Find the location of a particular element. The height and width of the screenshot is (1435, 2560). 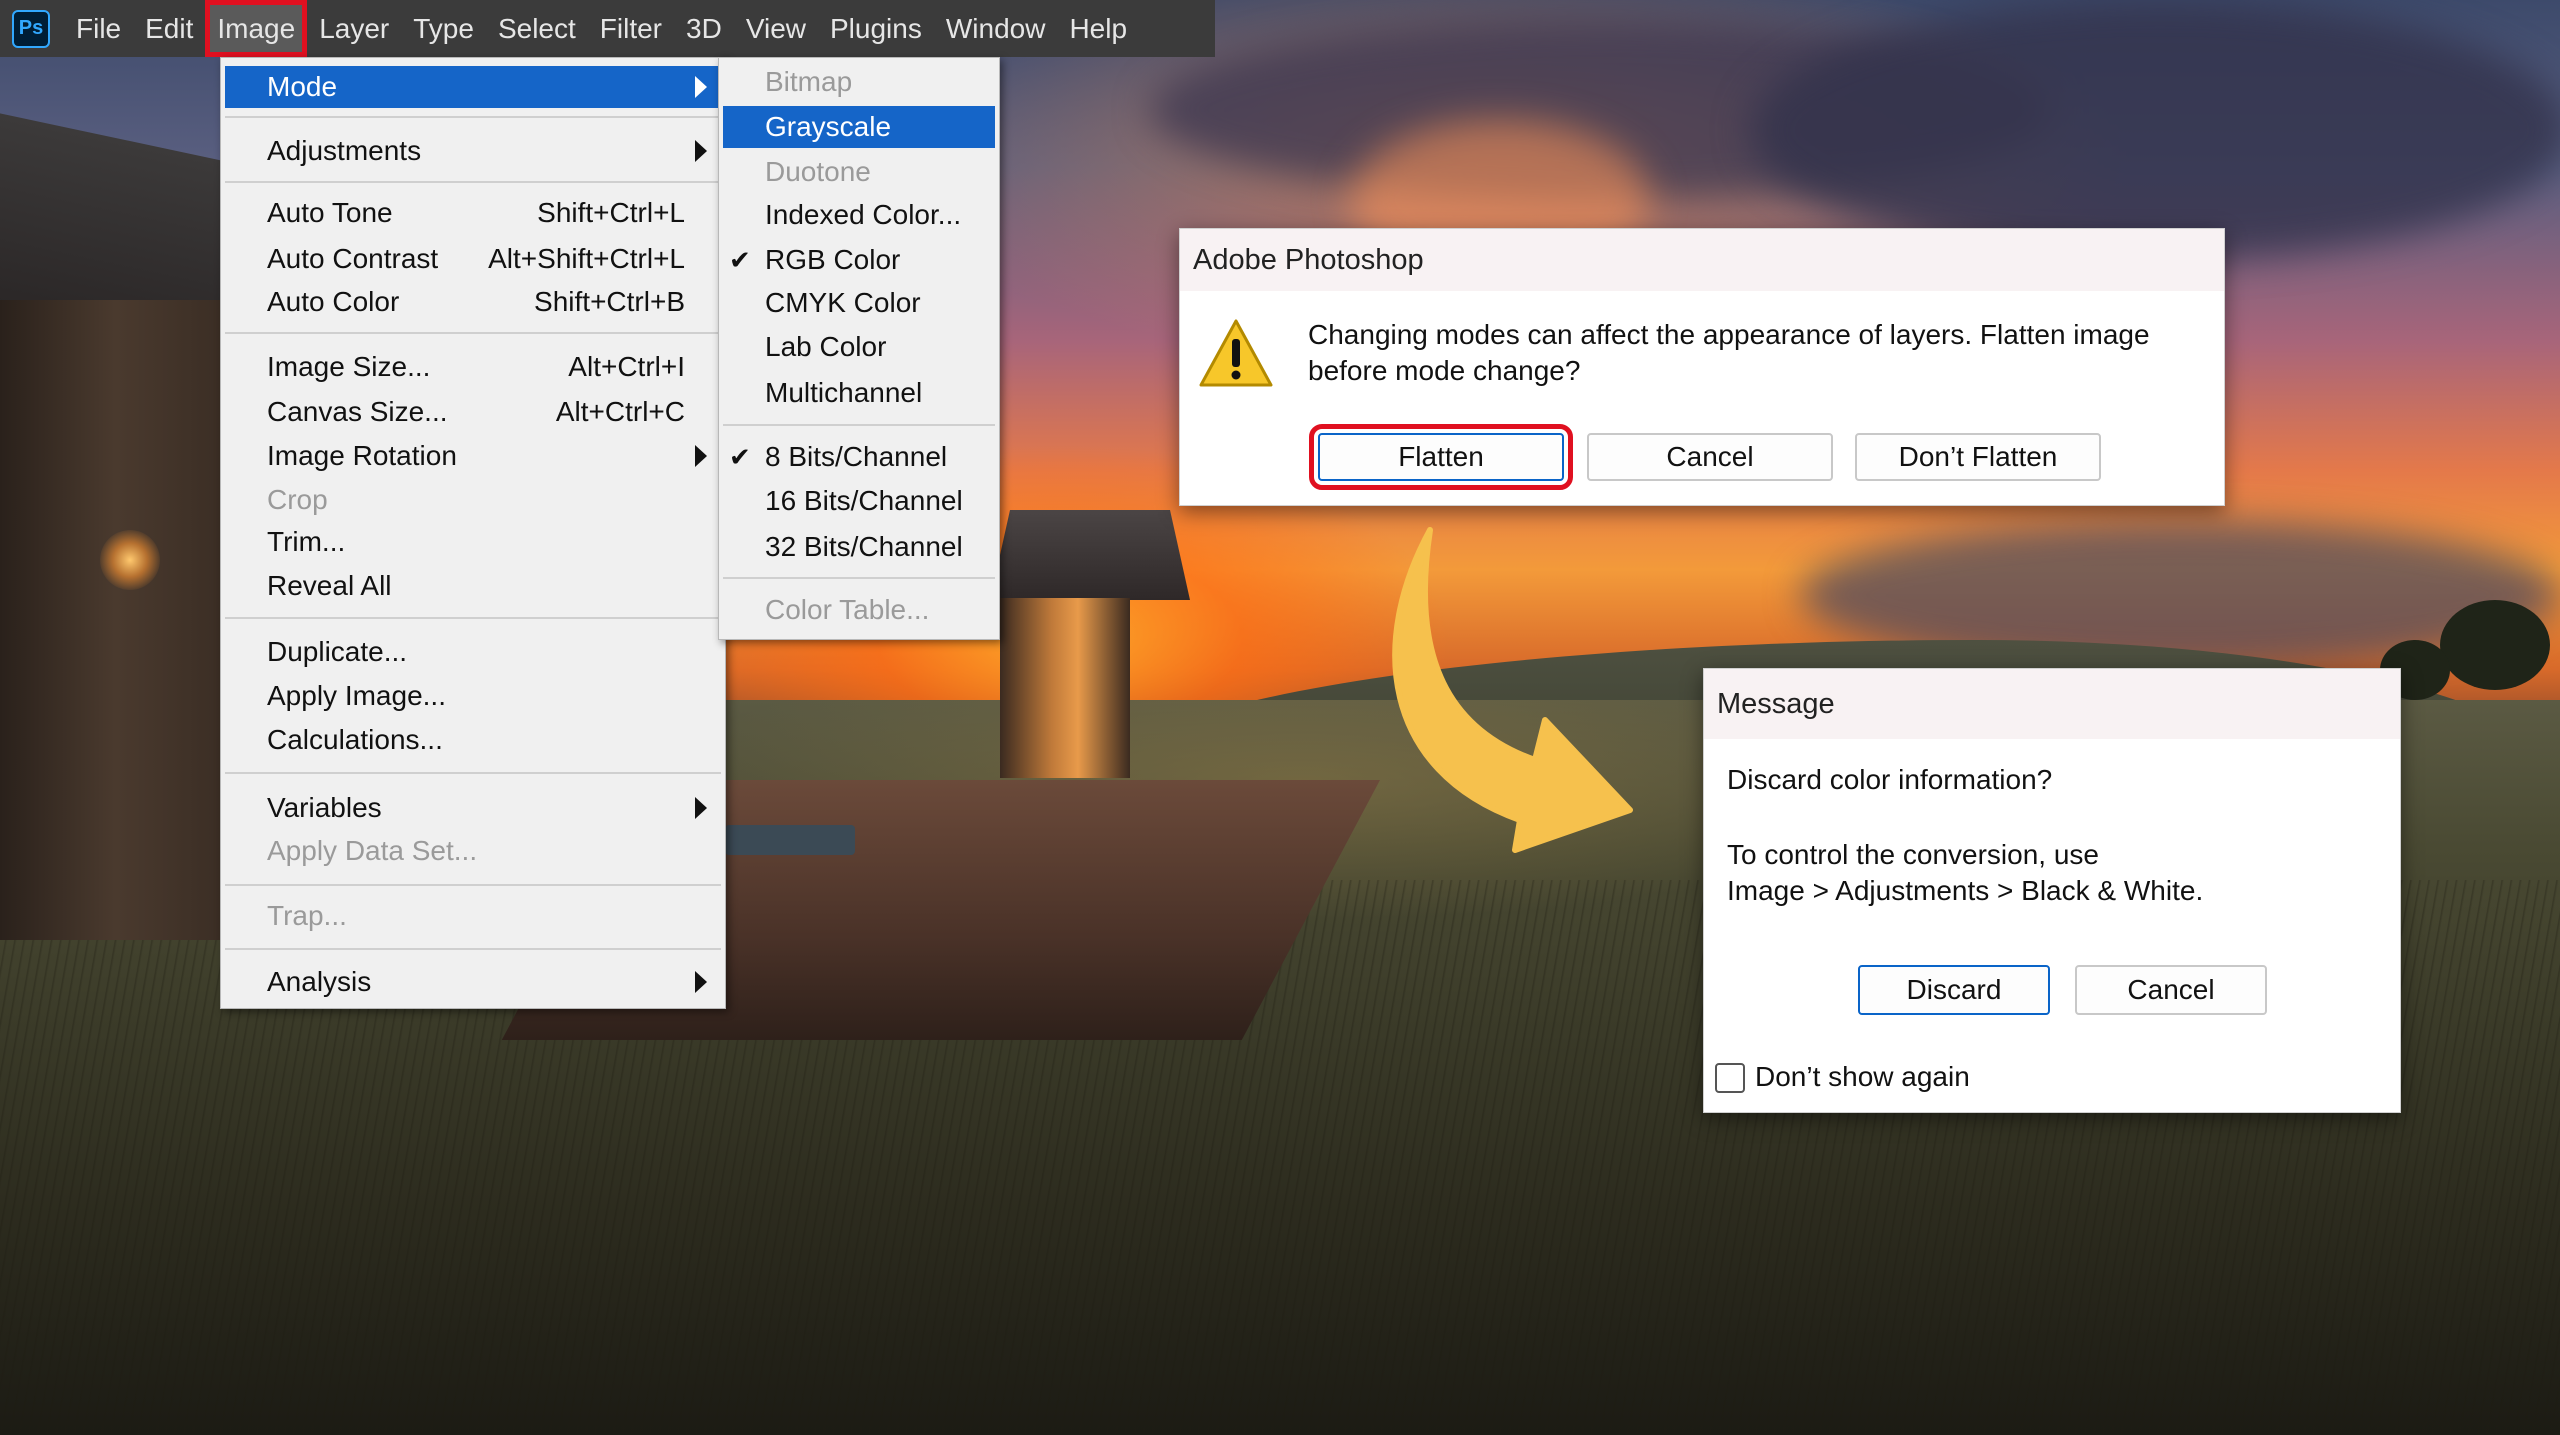

checkmark-icon: ✔ is located at coordinates (740, 260).